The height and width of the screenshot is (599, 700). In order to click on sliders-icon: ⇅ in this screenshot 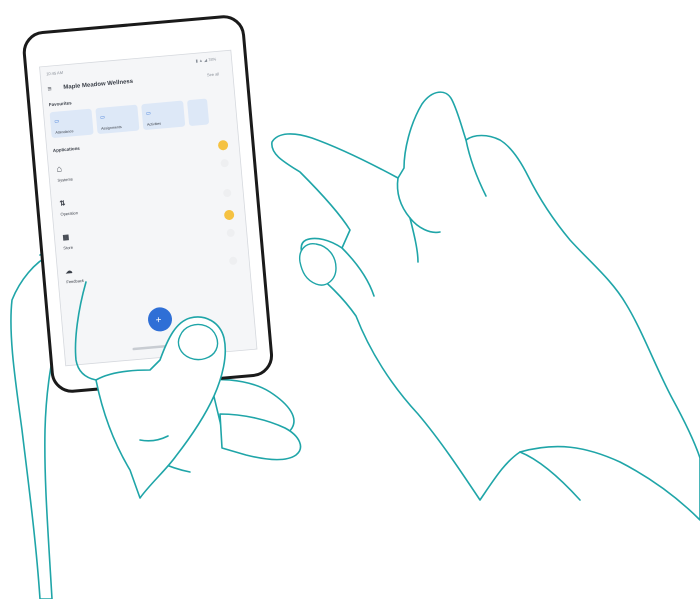, I will do `click(62, 203)`.